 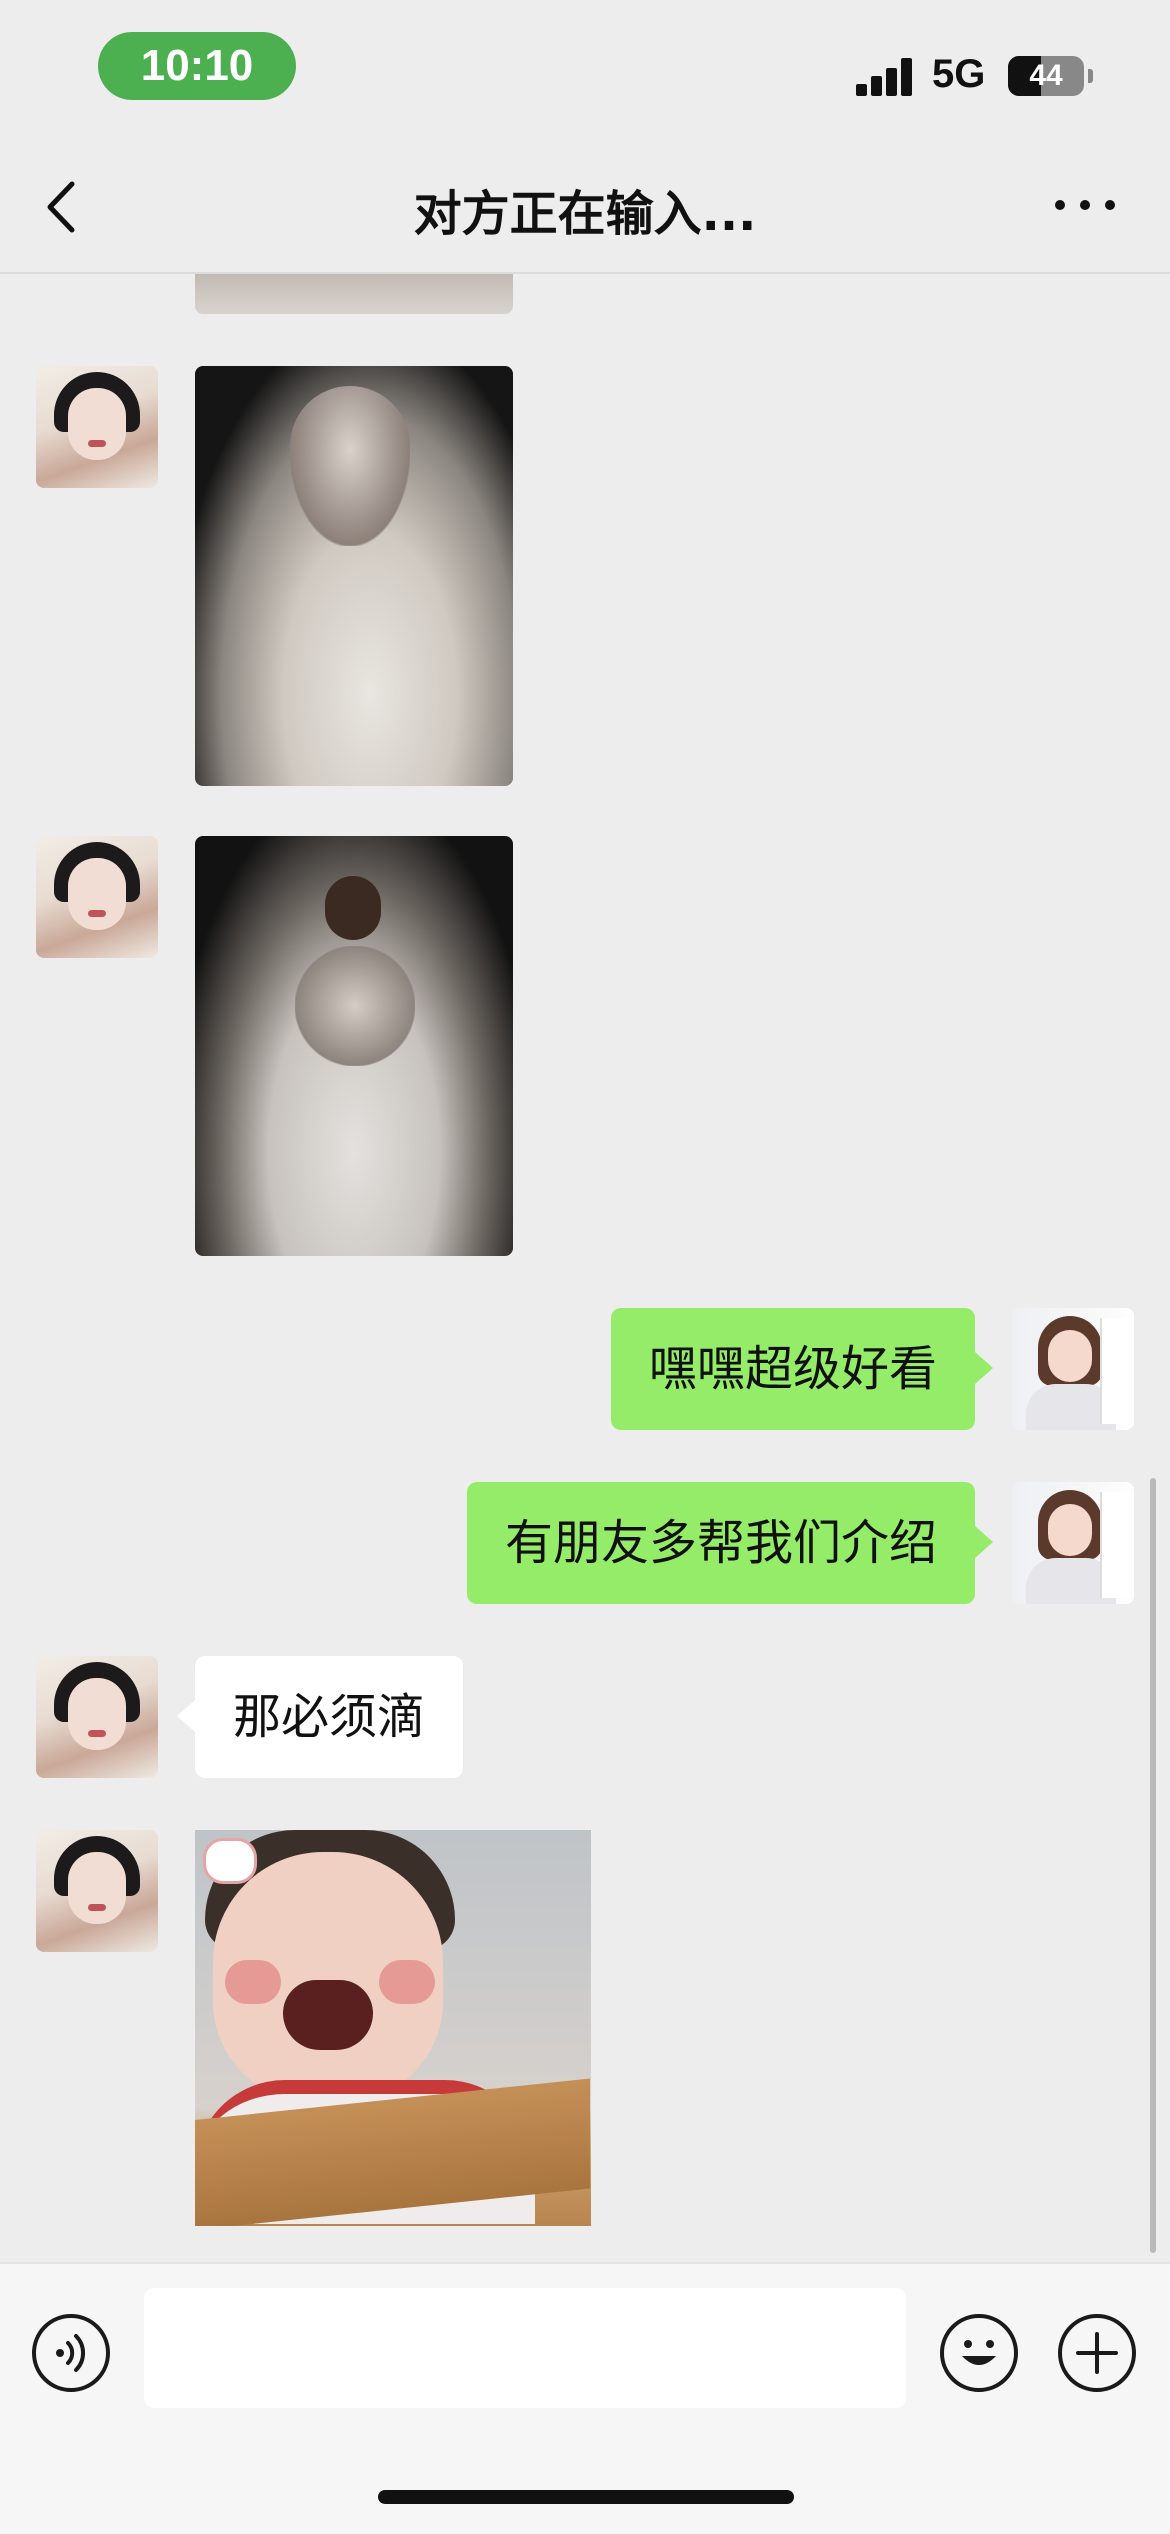 I want to click on message-bubble-outgoing: 有朋友多帮我们介绍, so click(x=730, y=1543).